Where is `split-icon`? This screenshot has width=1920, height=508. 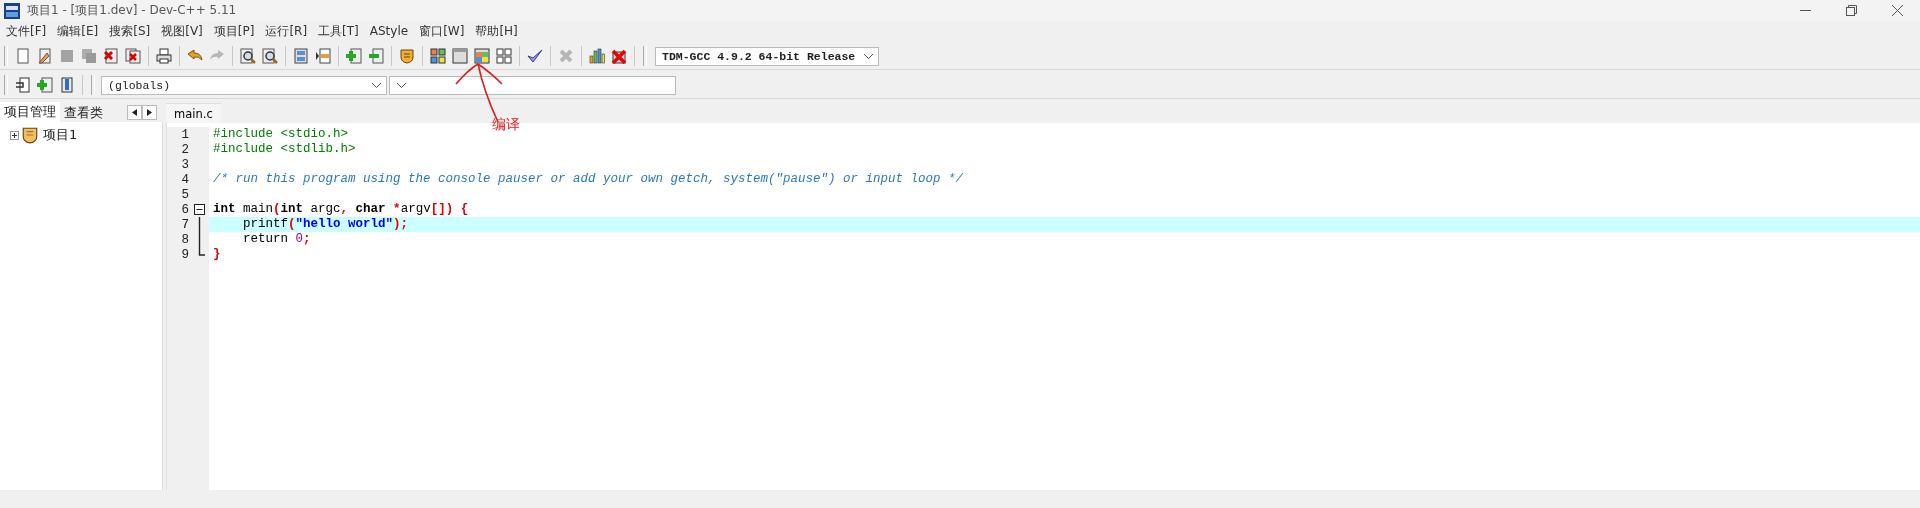
split-icon is located at coordinates (323, 56).